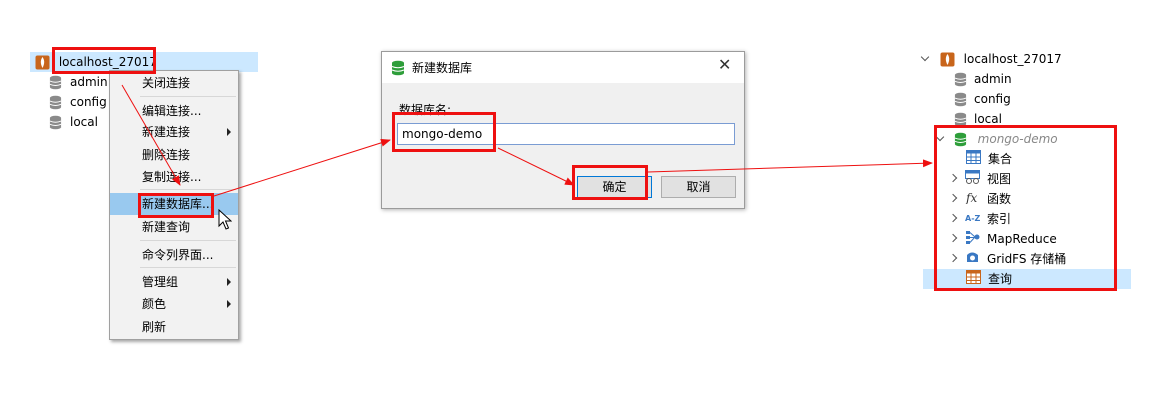  Describe the element at coordinates (536, 166) in the screenshot. I see `arrow-to-ok-button` at that location.